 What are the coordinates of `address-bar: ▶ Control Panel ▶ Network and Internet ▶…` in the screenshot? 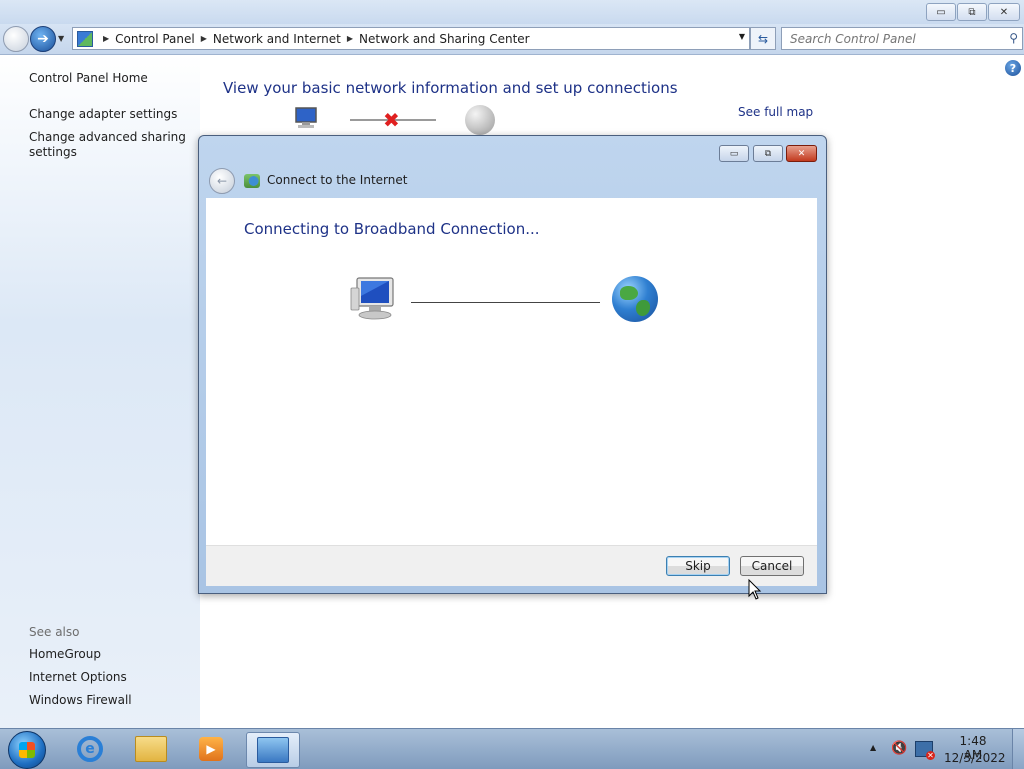 It's located at (411, 38).